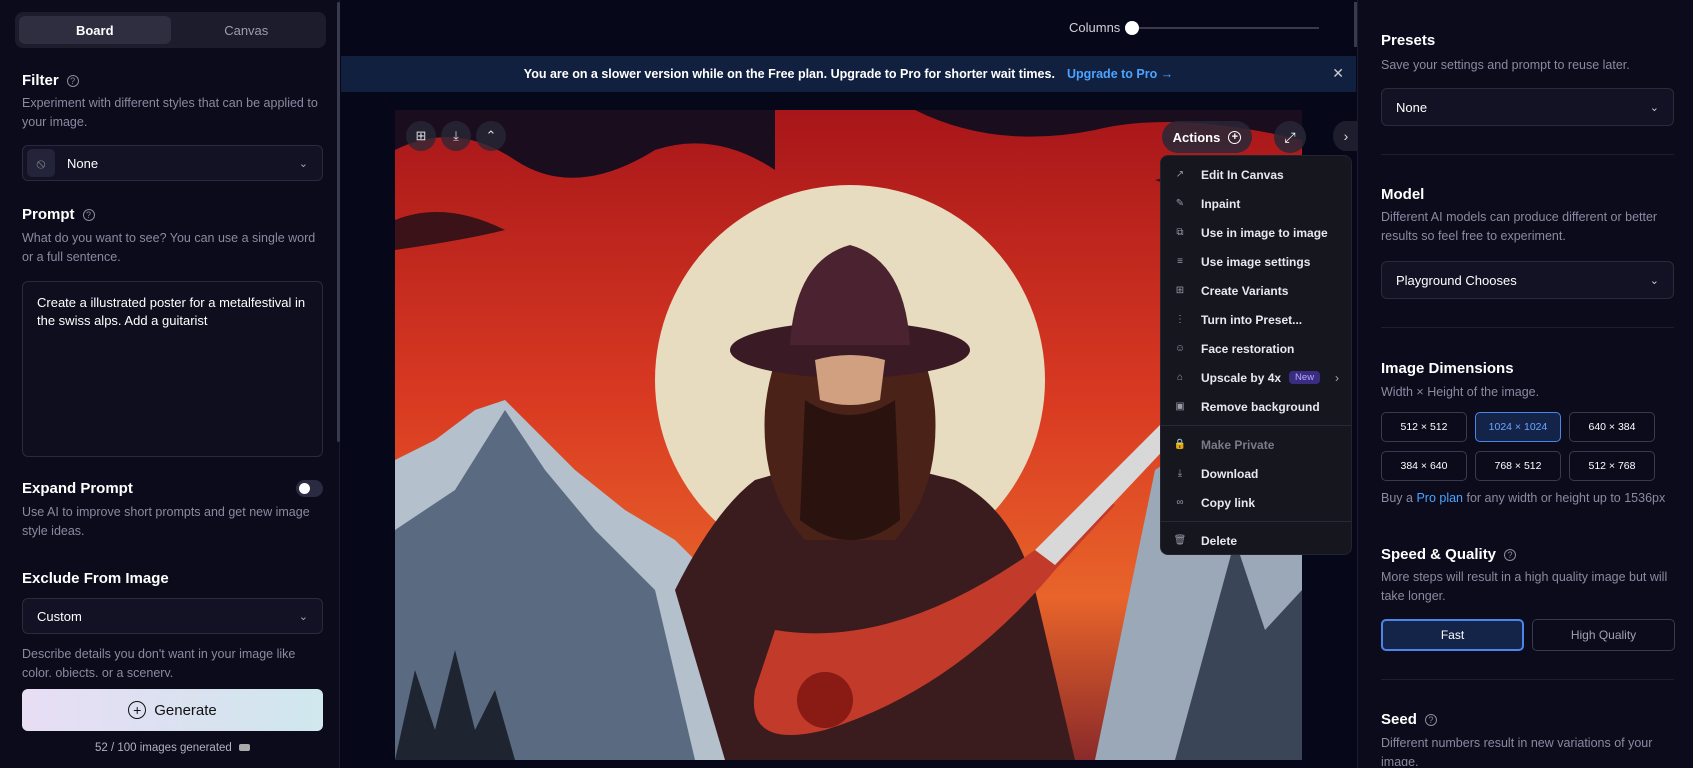 This screenshot has height=768, width=1693. I want to click on speed-title-text: Speed & Quality, so click(1439, 554).